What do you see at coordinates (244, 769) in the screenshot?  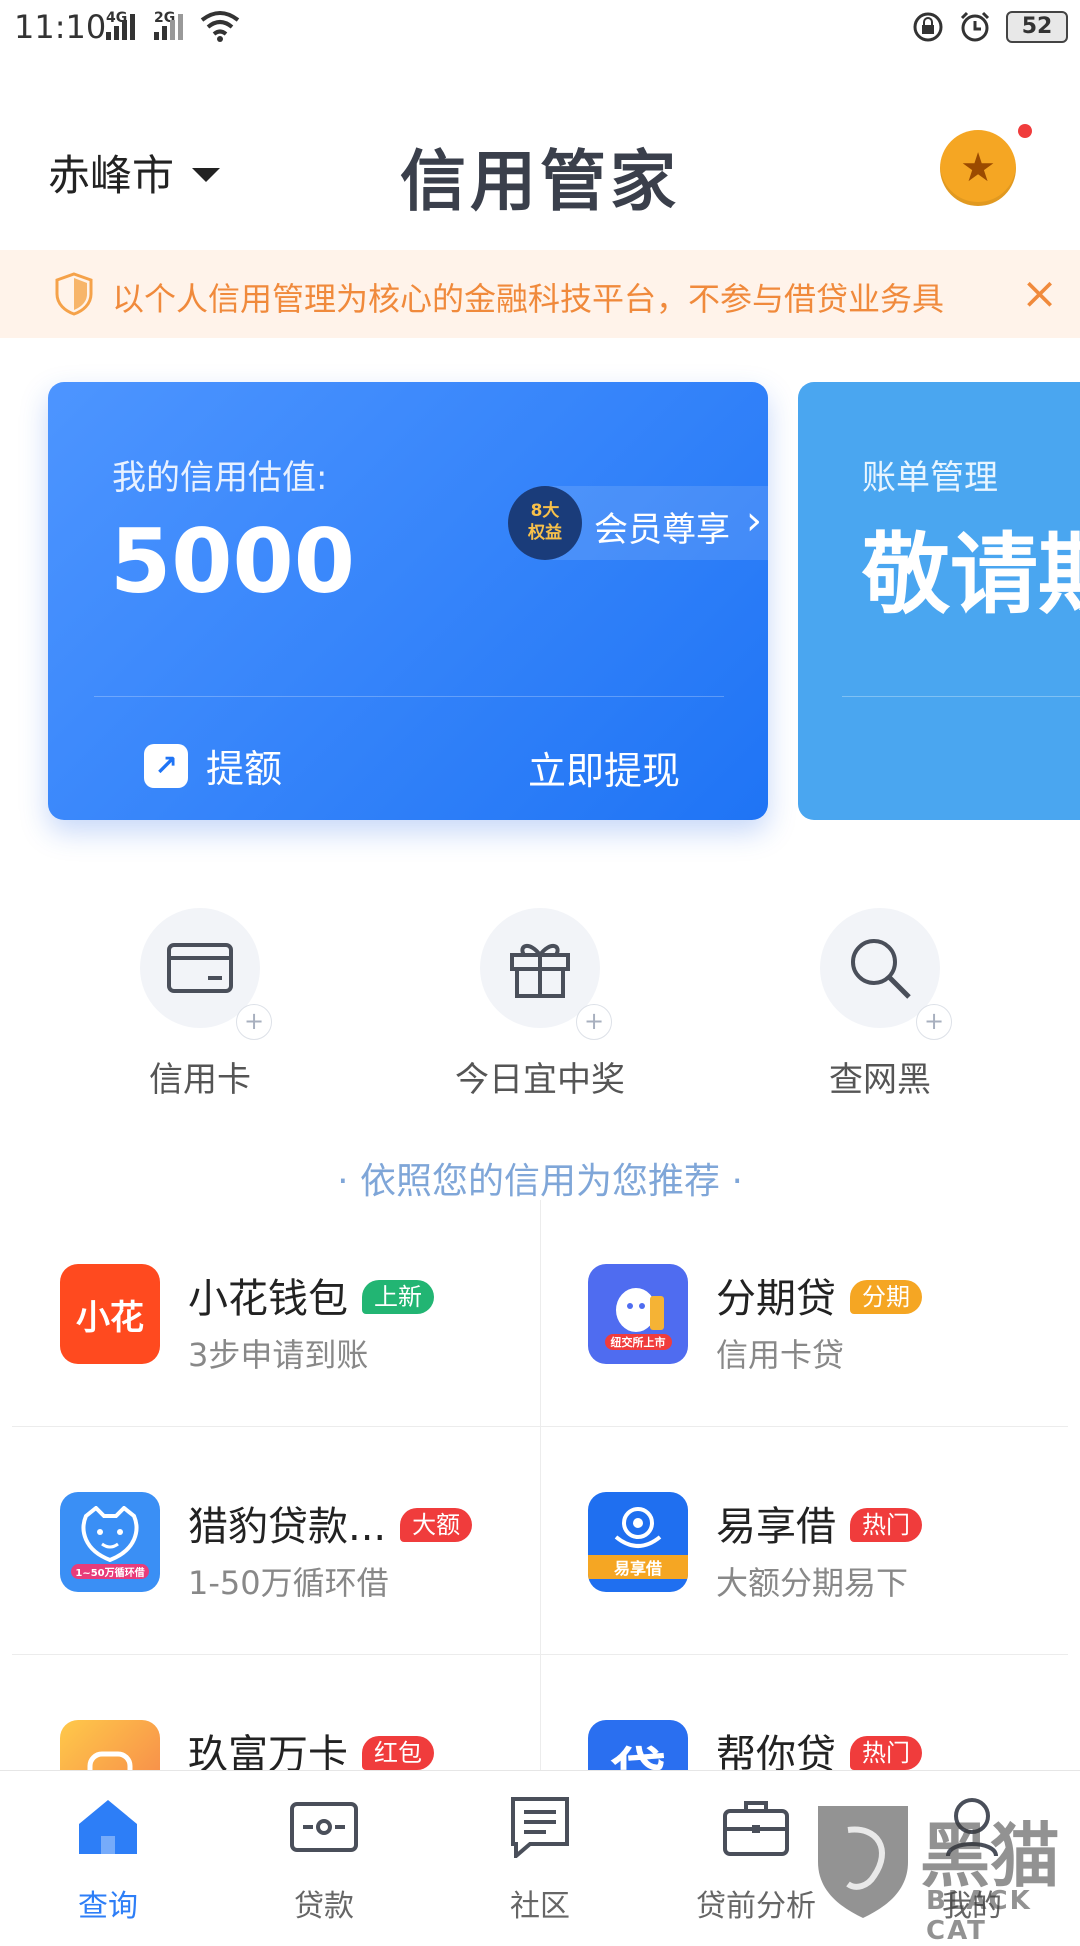 I see `raise-limit-label: 提额` at bounding box center [244, 769].